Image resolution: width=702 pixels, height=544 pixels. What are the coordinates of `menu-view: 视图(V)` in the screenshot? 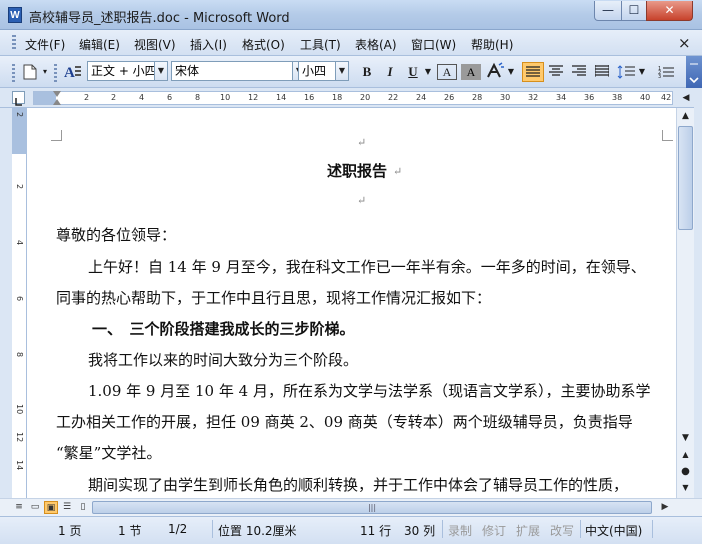 It's located at (155, 44).